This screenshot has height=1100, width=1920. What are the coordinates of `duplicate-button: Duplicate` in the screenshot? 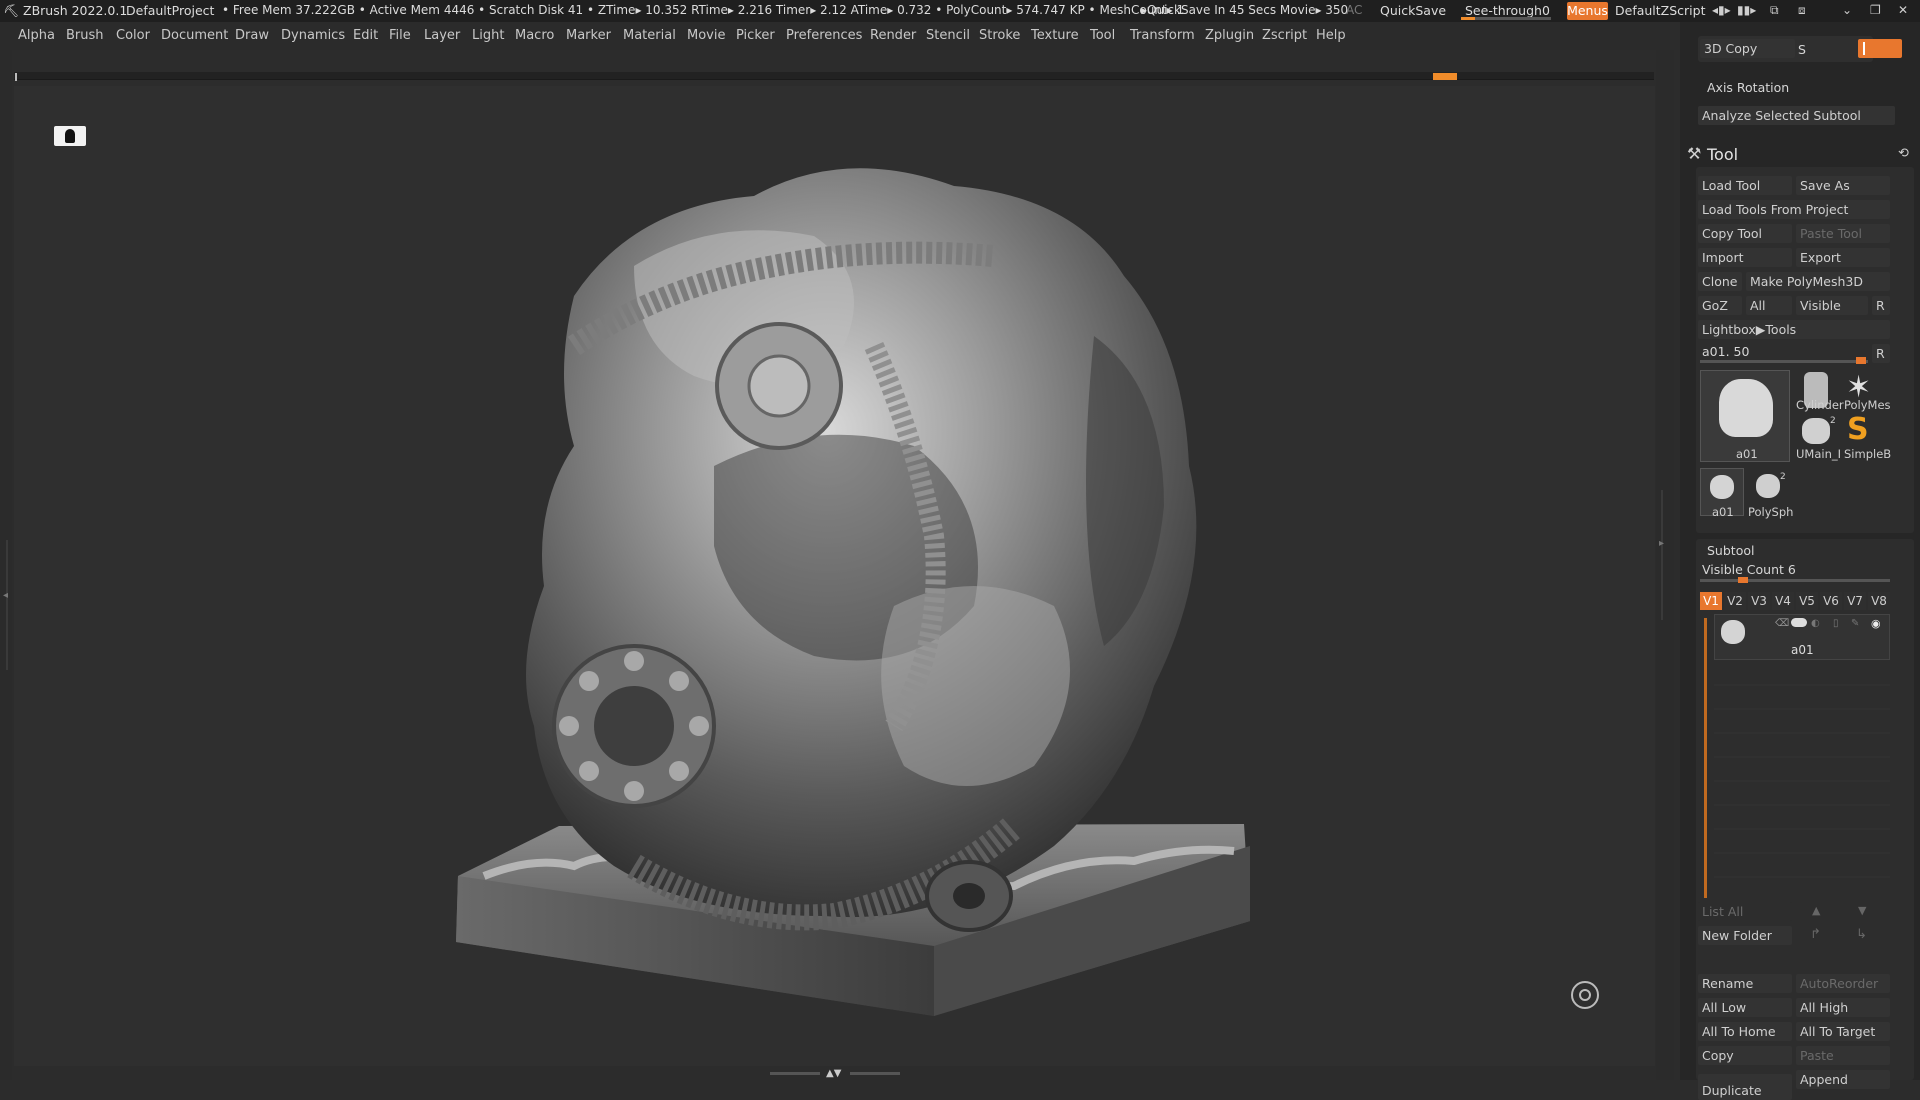 It's located at (1745, 1087).